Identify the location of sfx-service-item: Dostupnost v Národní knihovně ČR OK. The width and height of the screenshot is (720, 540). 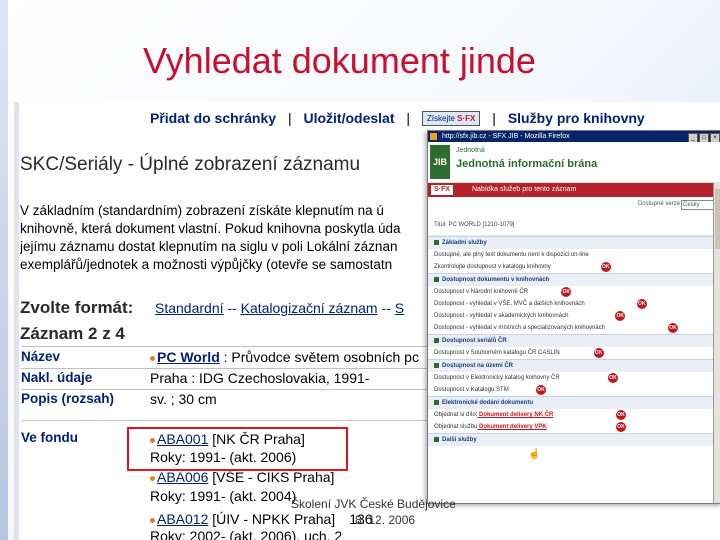
(574, 292).